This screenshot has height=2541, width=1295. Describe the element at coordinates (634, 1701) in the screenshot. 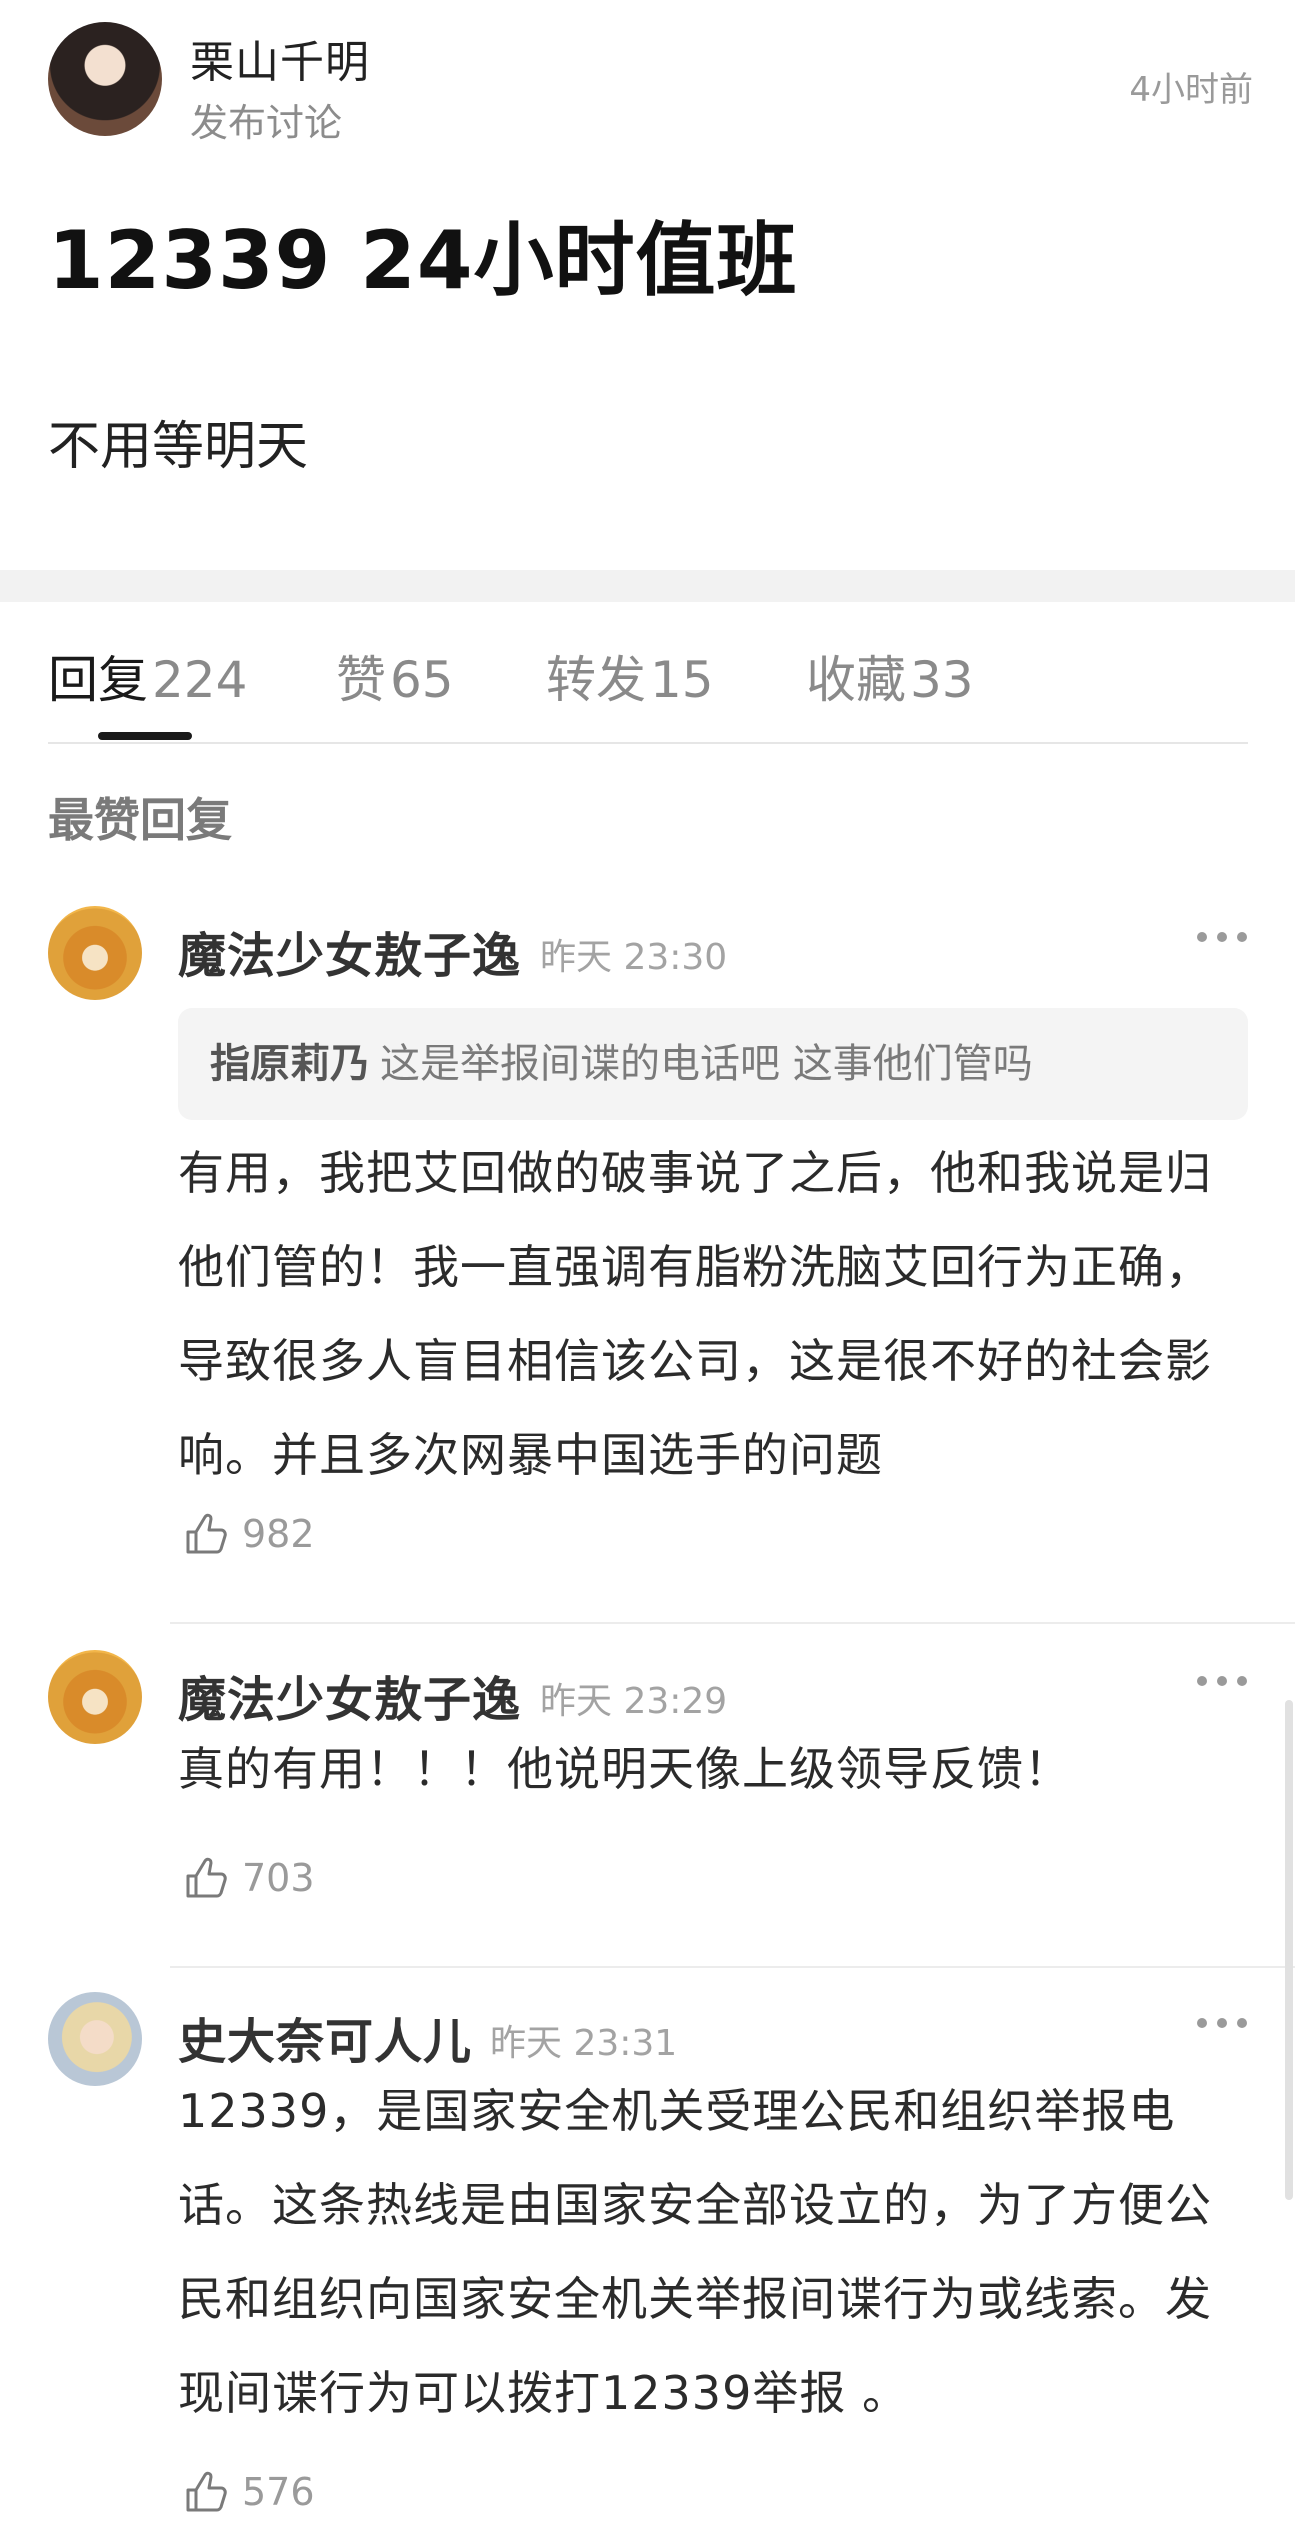

I see `comment-time: 昨天 23:29` at that location.